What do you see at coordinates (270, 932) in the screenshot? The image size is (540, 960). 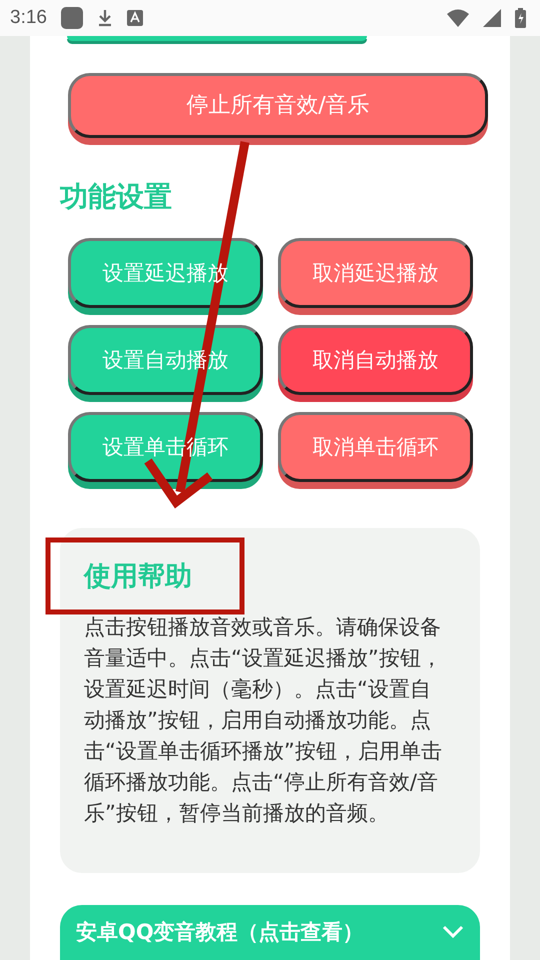 I see `tutorial-expander: 安卓QQ变音教程（点击查看）` at bounding box center [270, 932].